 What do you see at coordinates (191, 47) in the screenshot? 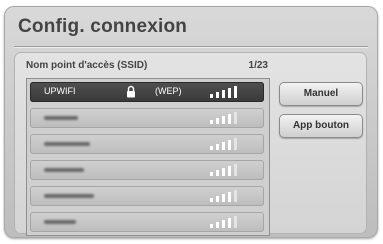
I see `title-divider` at bounding box center [191, 47].